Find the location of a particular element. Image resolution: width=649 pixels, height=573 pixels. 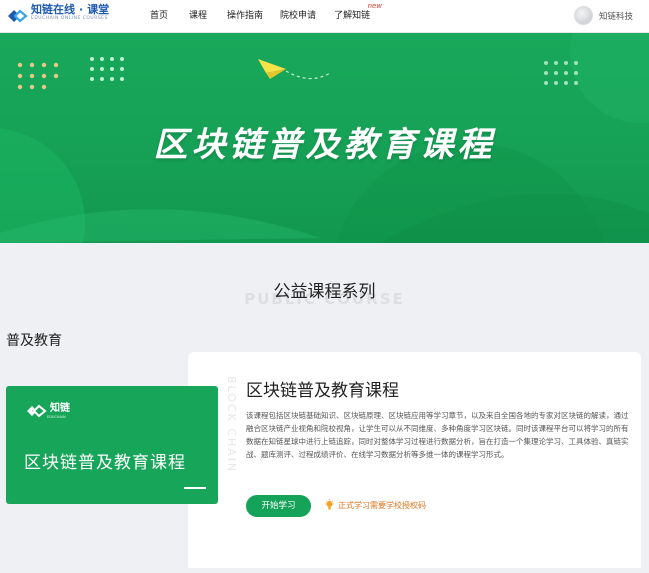

auth-note: 正式学习需要学校授权码 is located at coordinates (375, 505).